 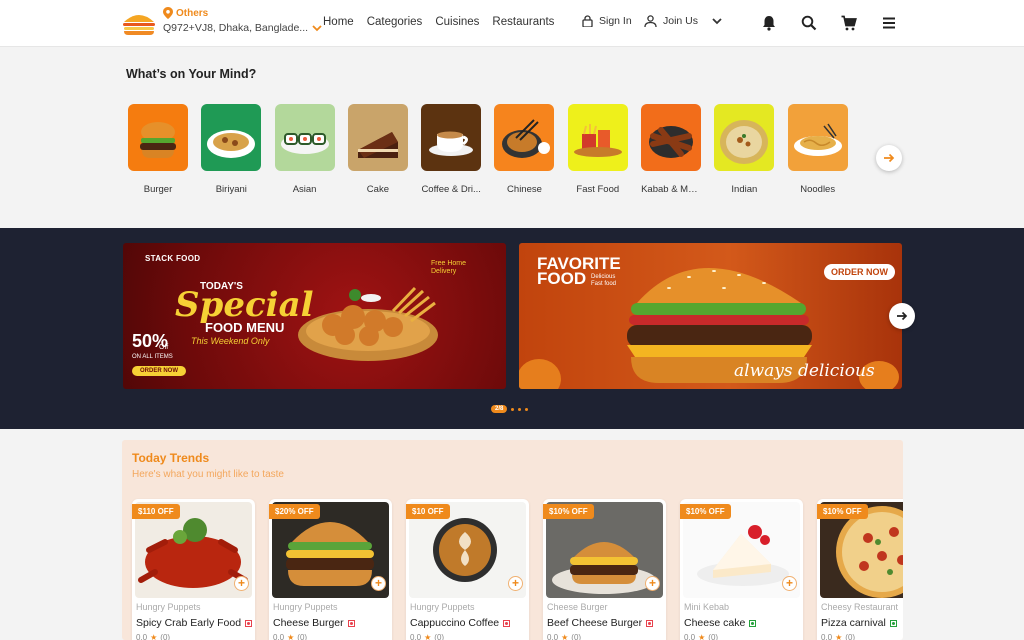 I want to click on category-label: Burger, so click(x=158, y=189).